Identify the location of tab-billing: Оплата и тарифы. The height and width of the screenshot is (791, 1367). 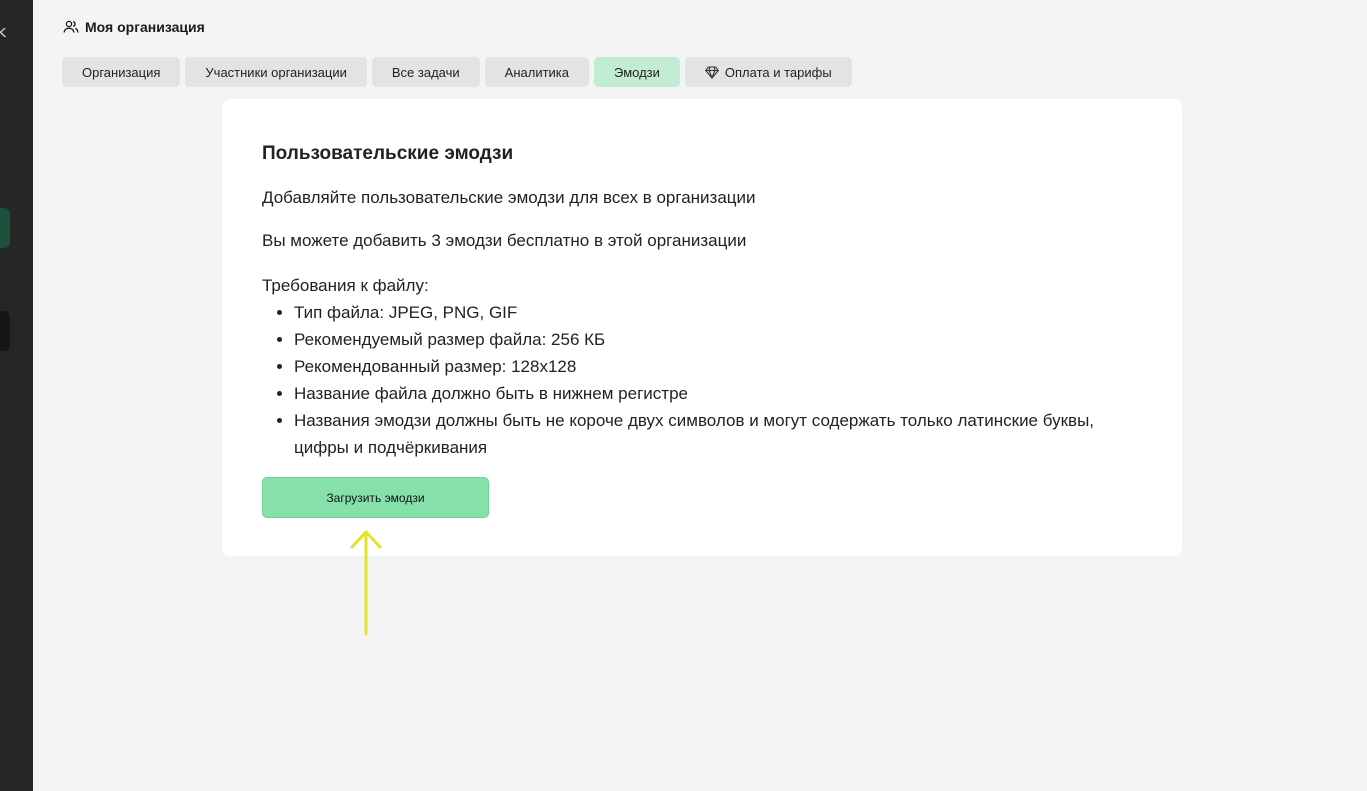
(768, 72).